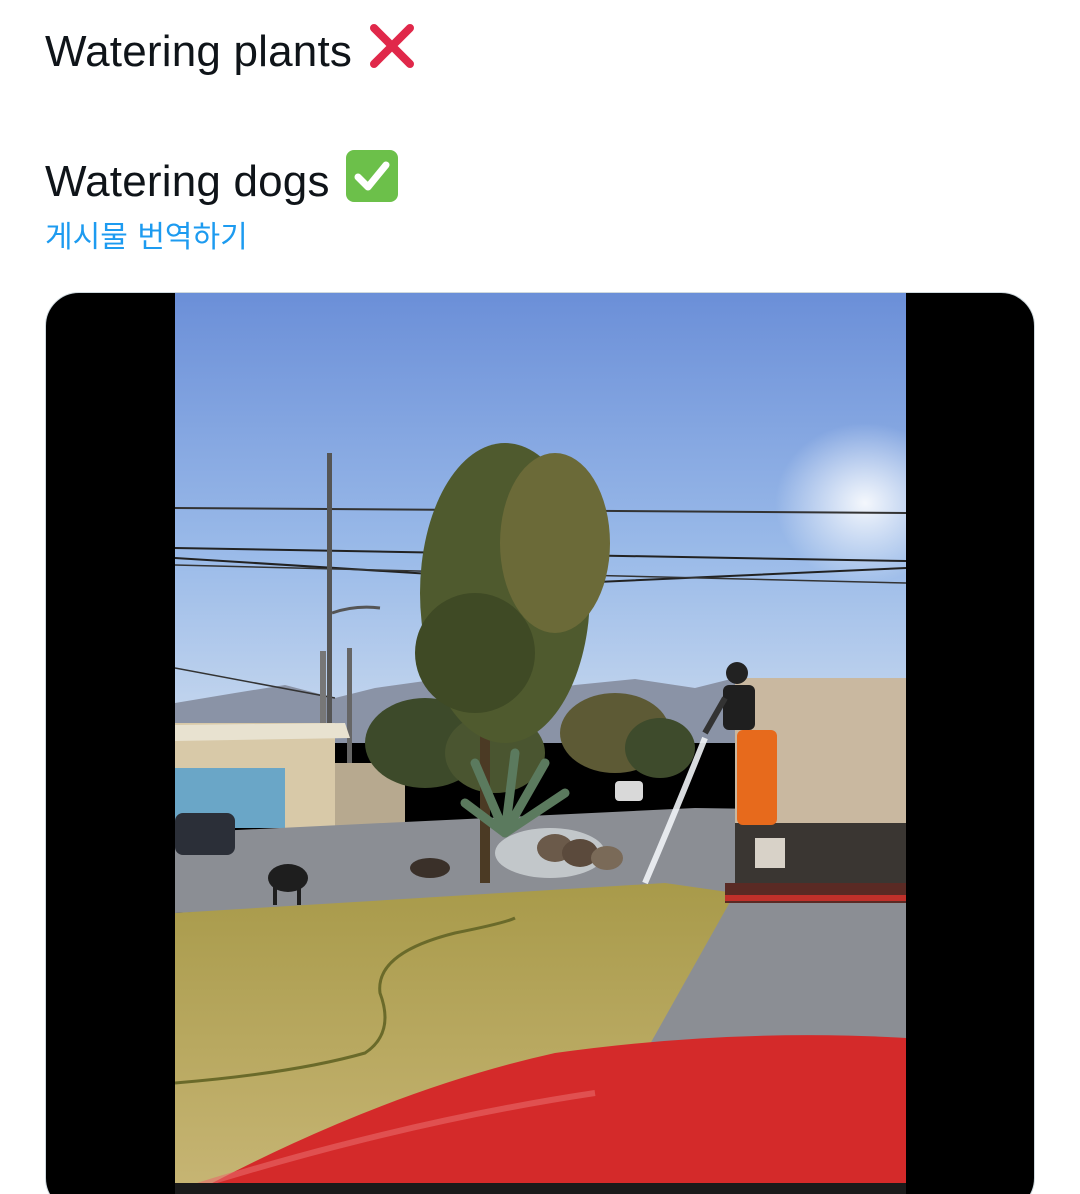 The image size is (1080, 1194). I want to click on check-mark-button-icon, so click(372, 182).